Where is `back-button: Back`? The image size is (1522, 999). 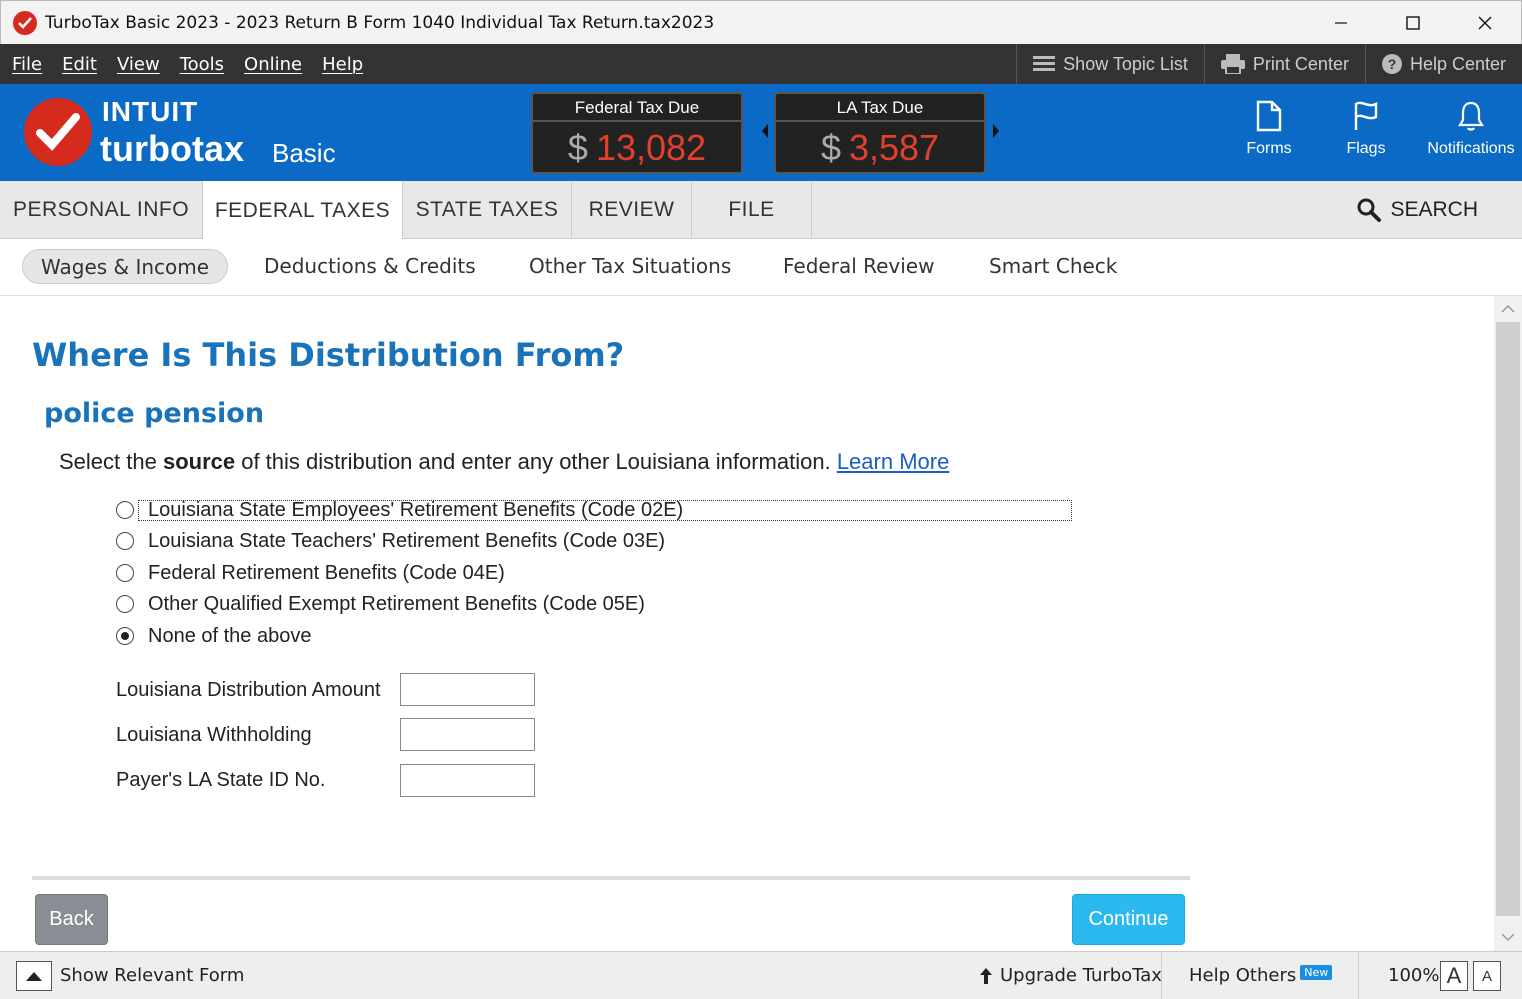
back-button: Back is located at coordinates (71, 919).